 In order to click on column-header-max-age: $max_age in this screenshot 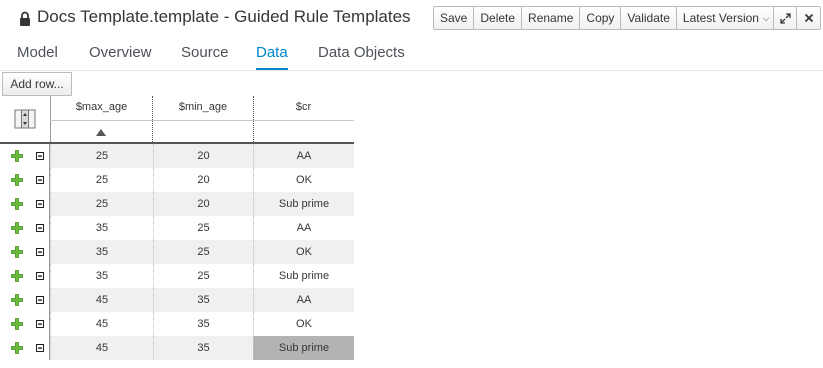, I will do `click(101, 108)`.